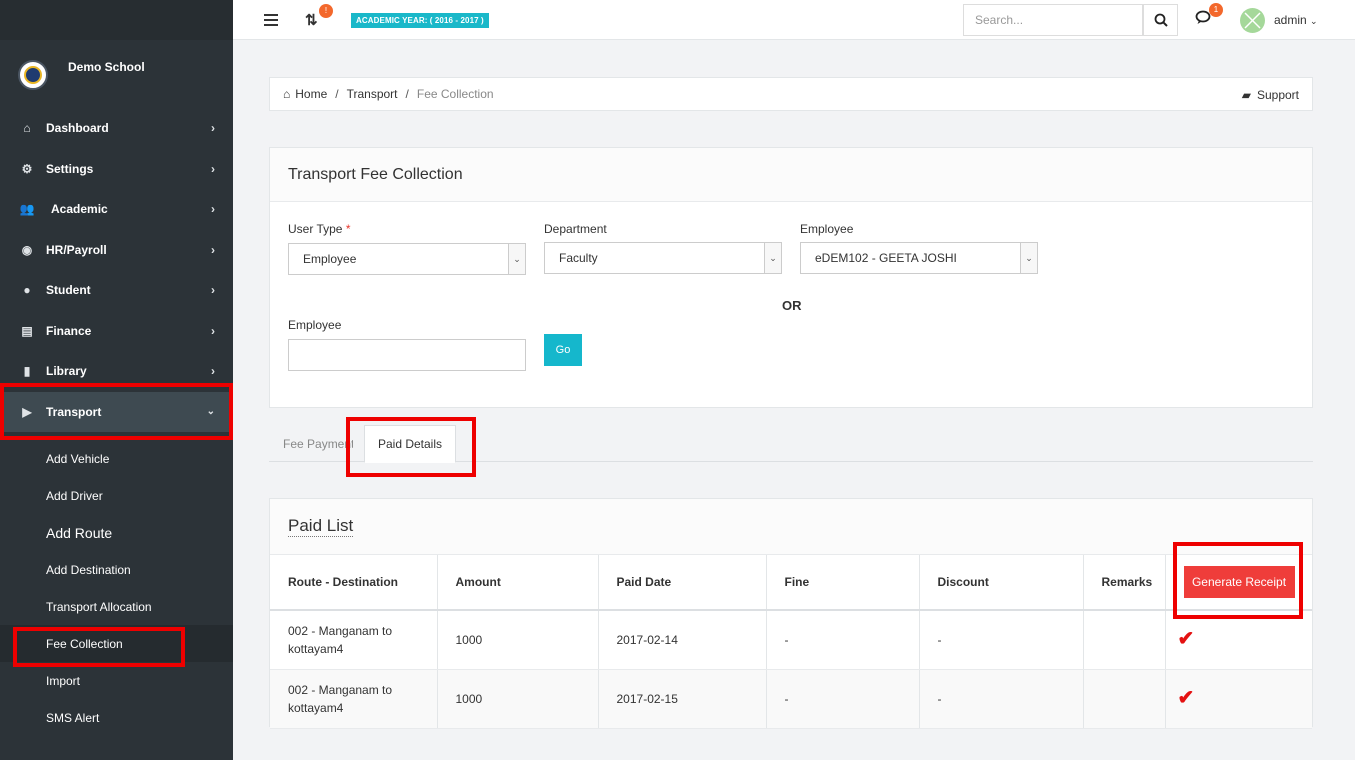 The width and height of the screenshot is (1355, 760). I want to click on column-header: Amount, so click(518, 583).